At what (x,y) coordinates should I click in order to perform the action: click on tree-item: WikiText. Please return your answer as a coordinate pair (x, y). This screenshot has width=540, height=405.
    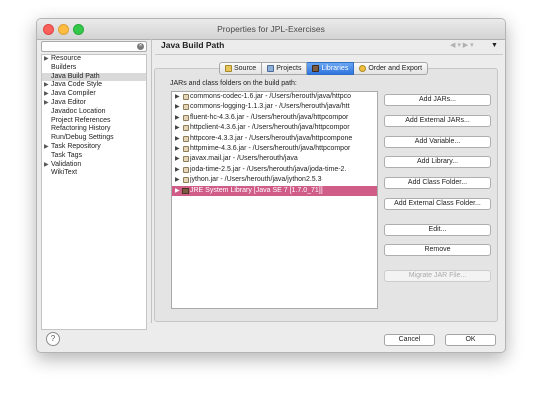
    Looking at the image, I should click on (94, 173).